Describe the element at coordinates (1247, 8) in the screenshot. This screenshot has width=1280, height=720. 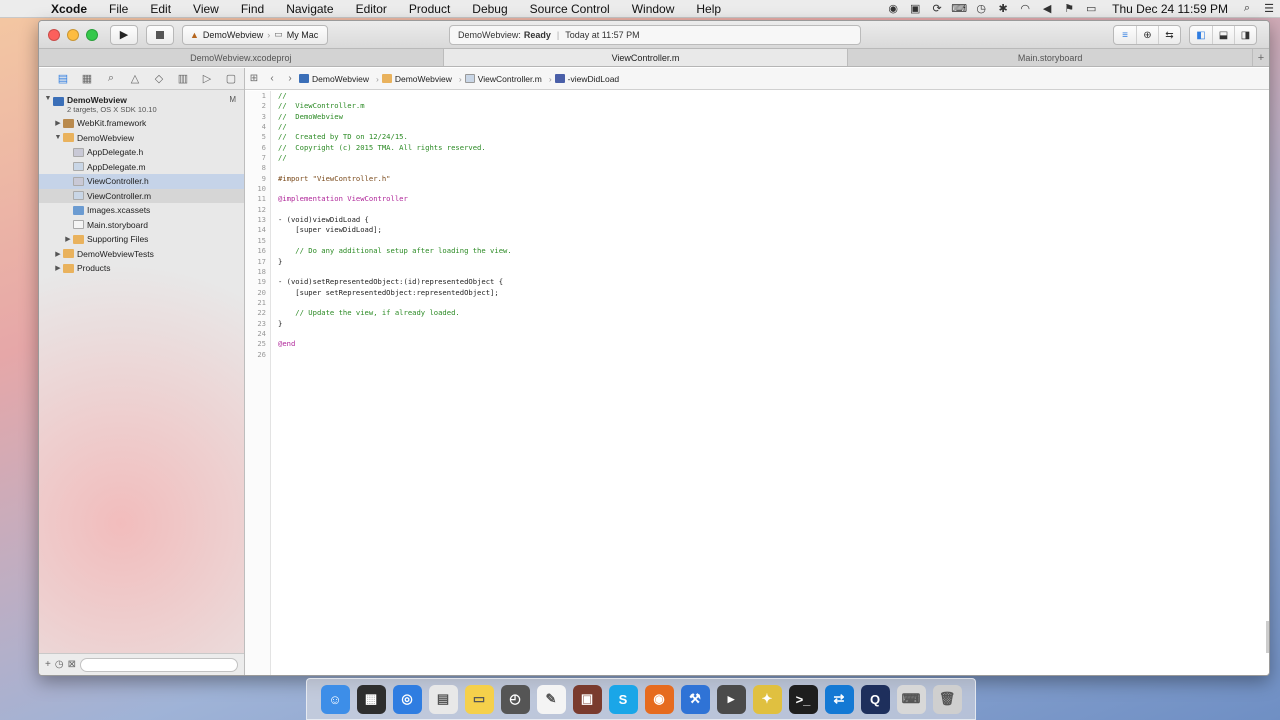
I see `spotlight-icon: ⌕` at that location.